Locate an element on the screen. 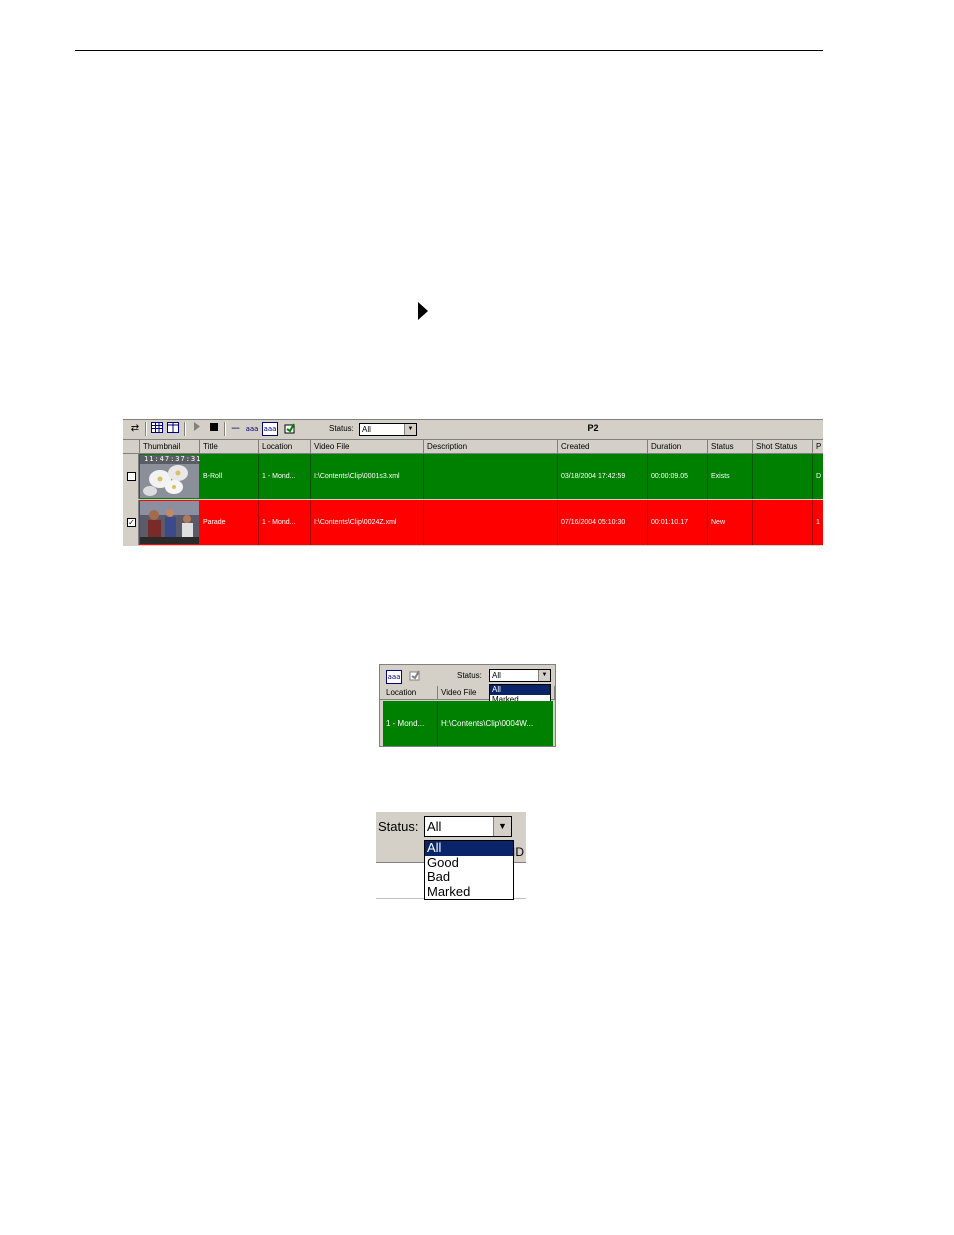 The width and height of the screenshot is (954, 1235). row-checkbox-cell is located at coordinates (131, 476).